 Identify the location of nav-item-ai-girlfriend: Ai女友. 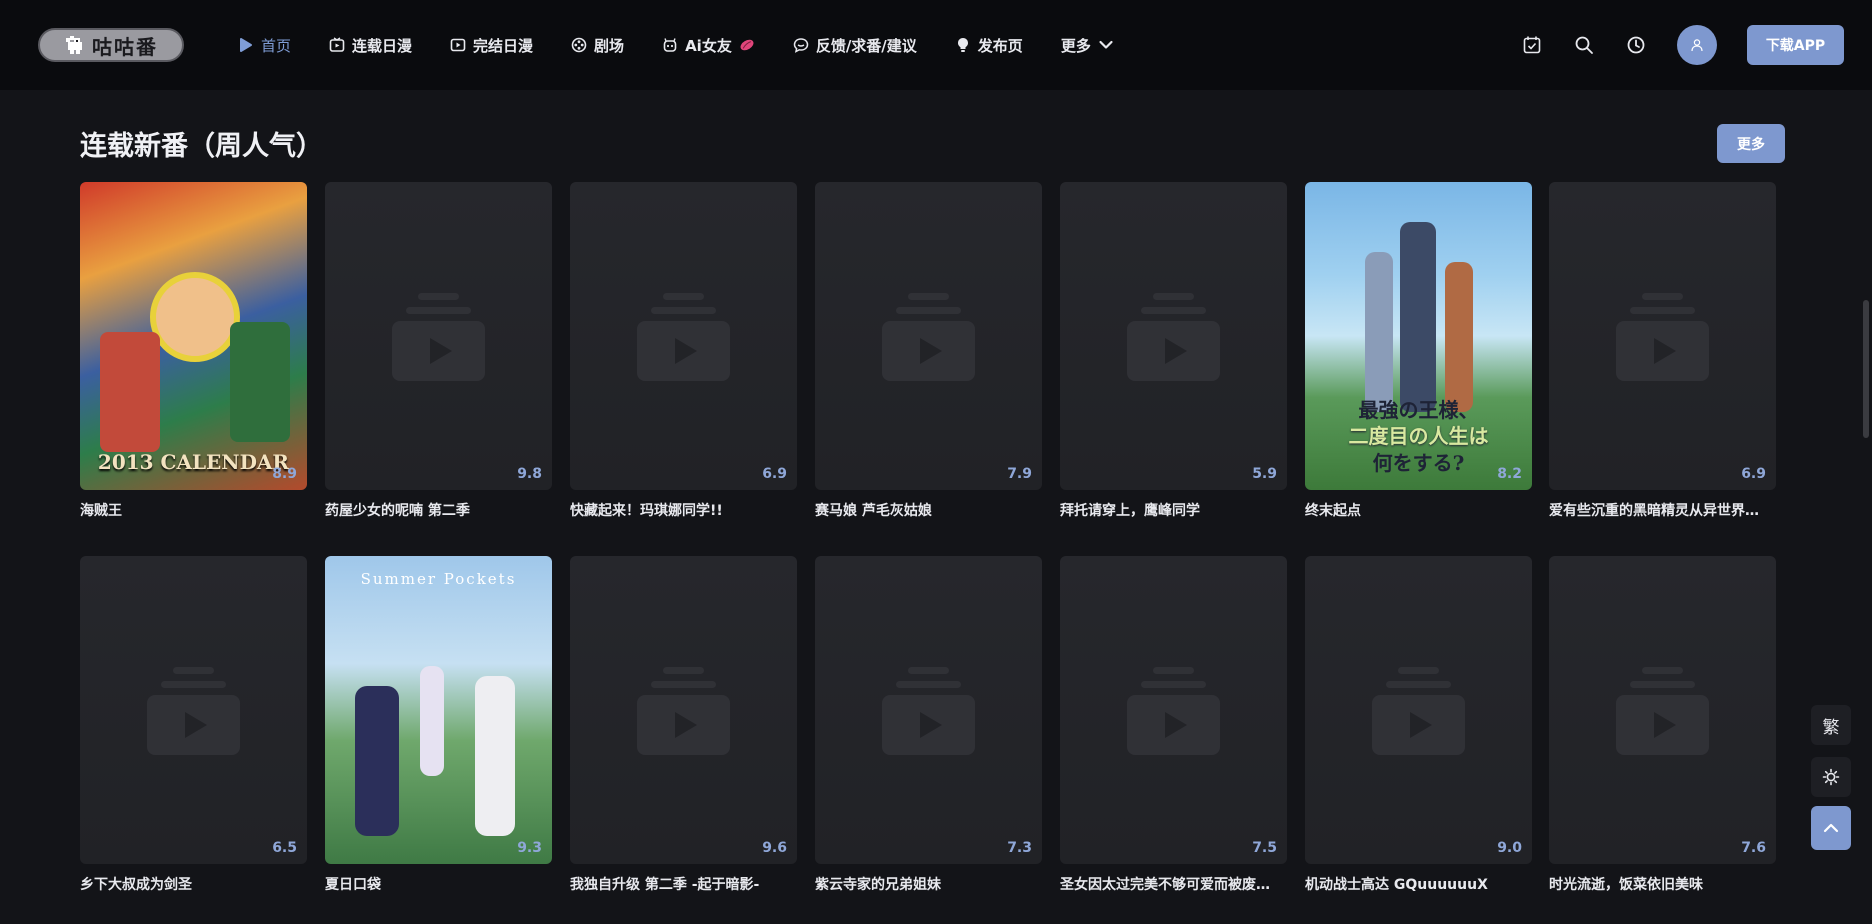
(708, 45).